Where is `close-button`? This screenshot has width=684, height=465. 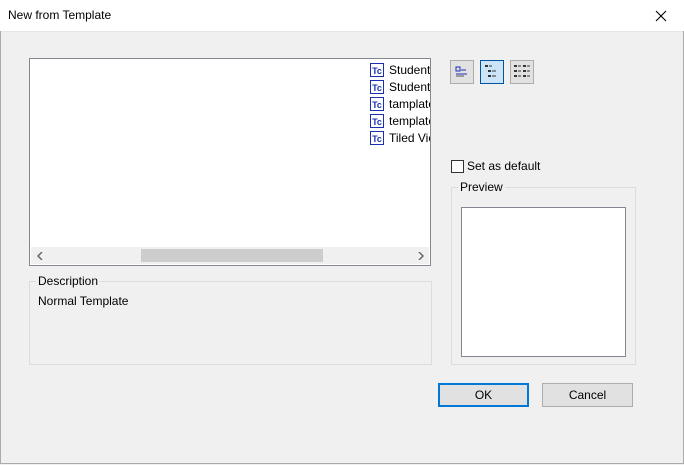
close-button is located at coordinates (661, 15).